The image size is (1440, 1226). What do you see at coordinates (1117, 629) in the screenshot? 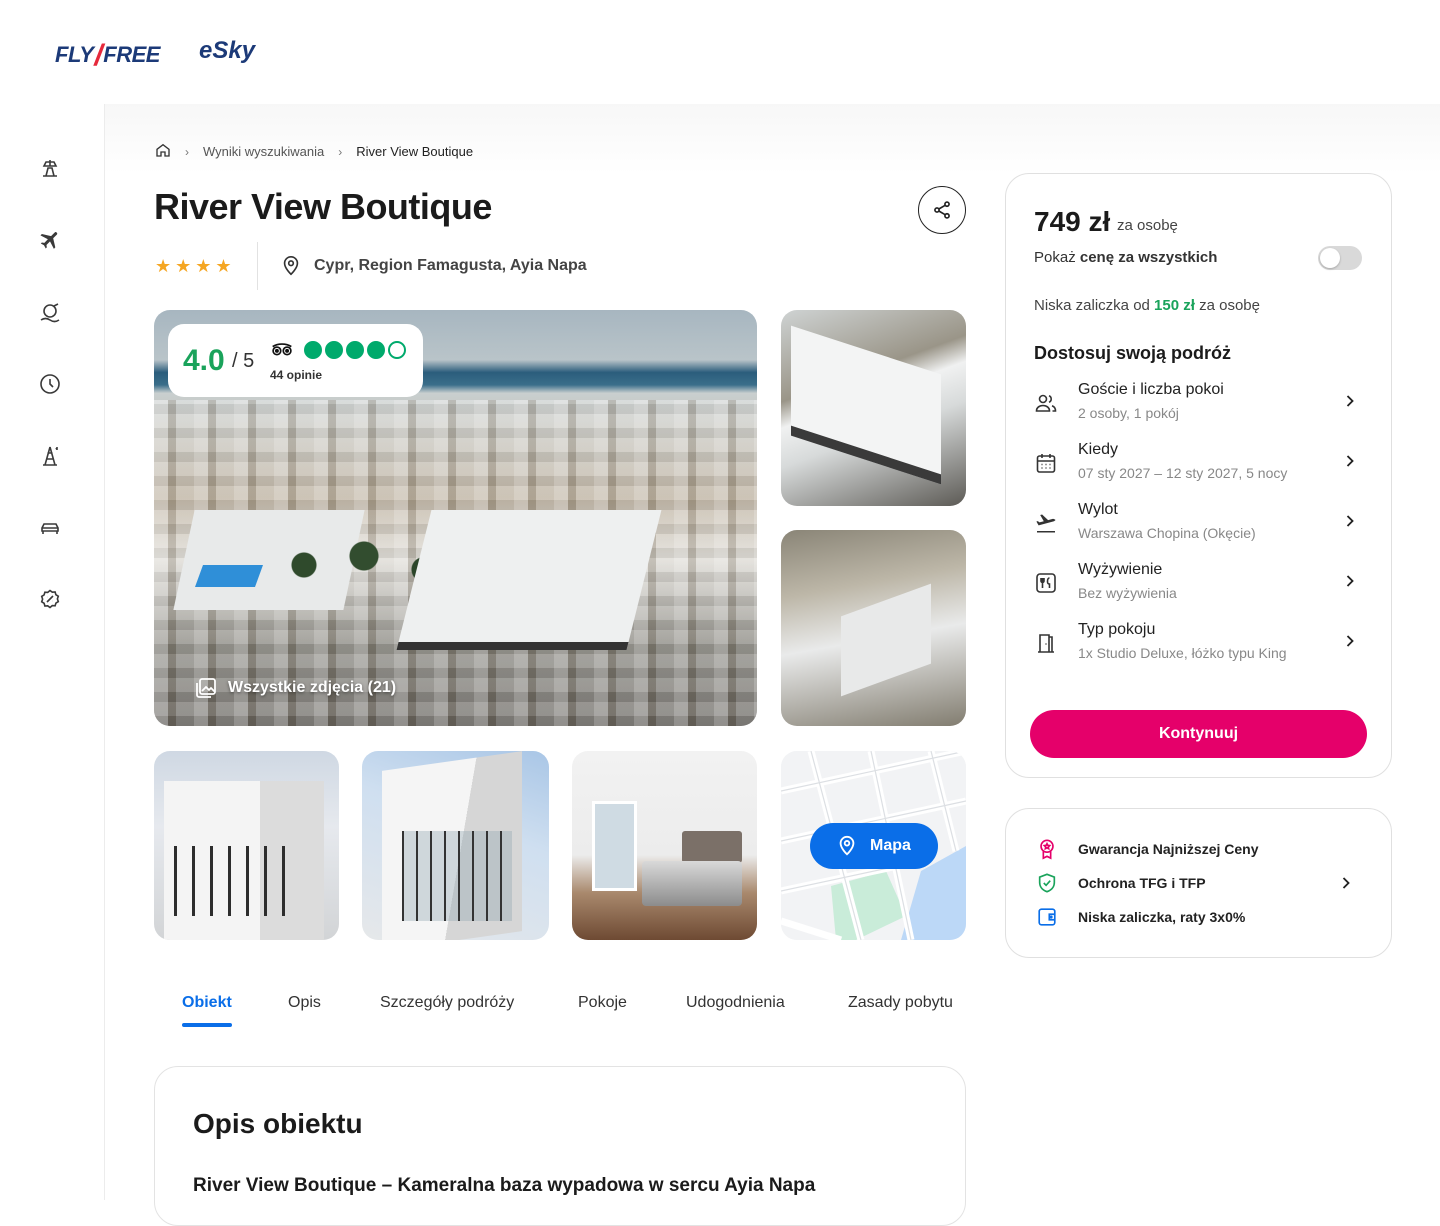
I see `option-label: Typ pokoju` at bounding box center [1117, 629].